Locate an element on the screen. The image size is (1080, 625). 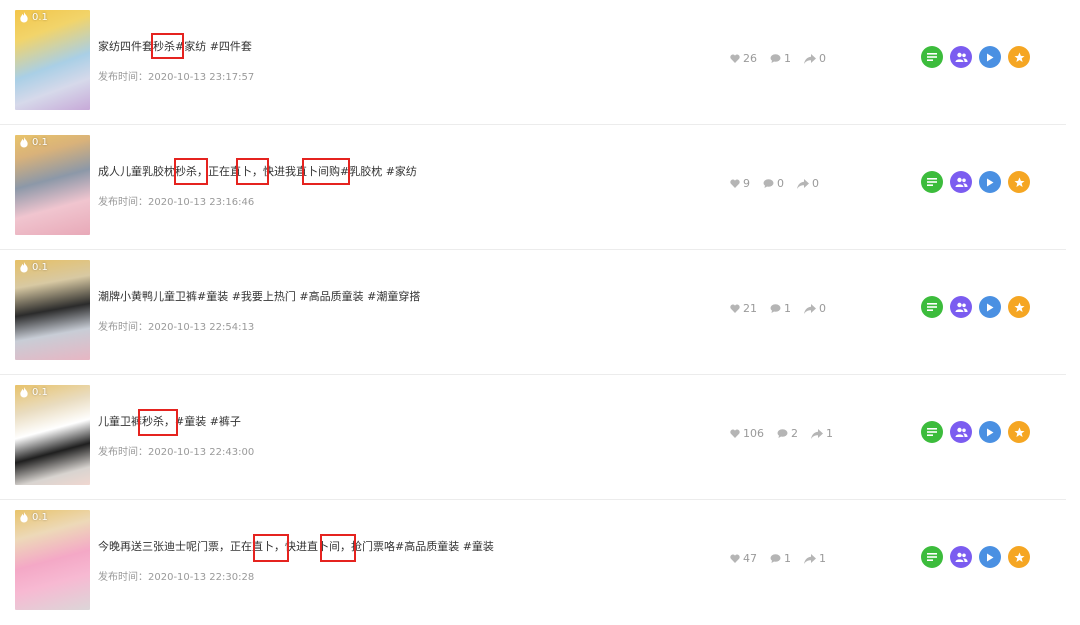
like-count: 21 is located at coordinates (743, 308).